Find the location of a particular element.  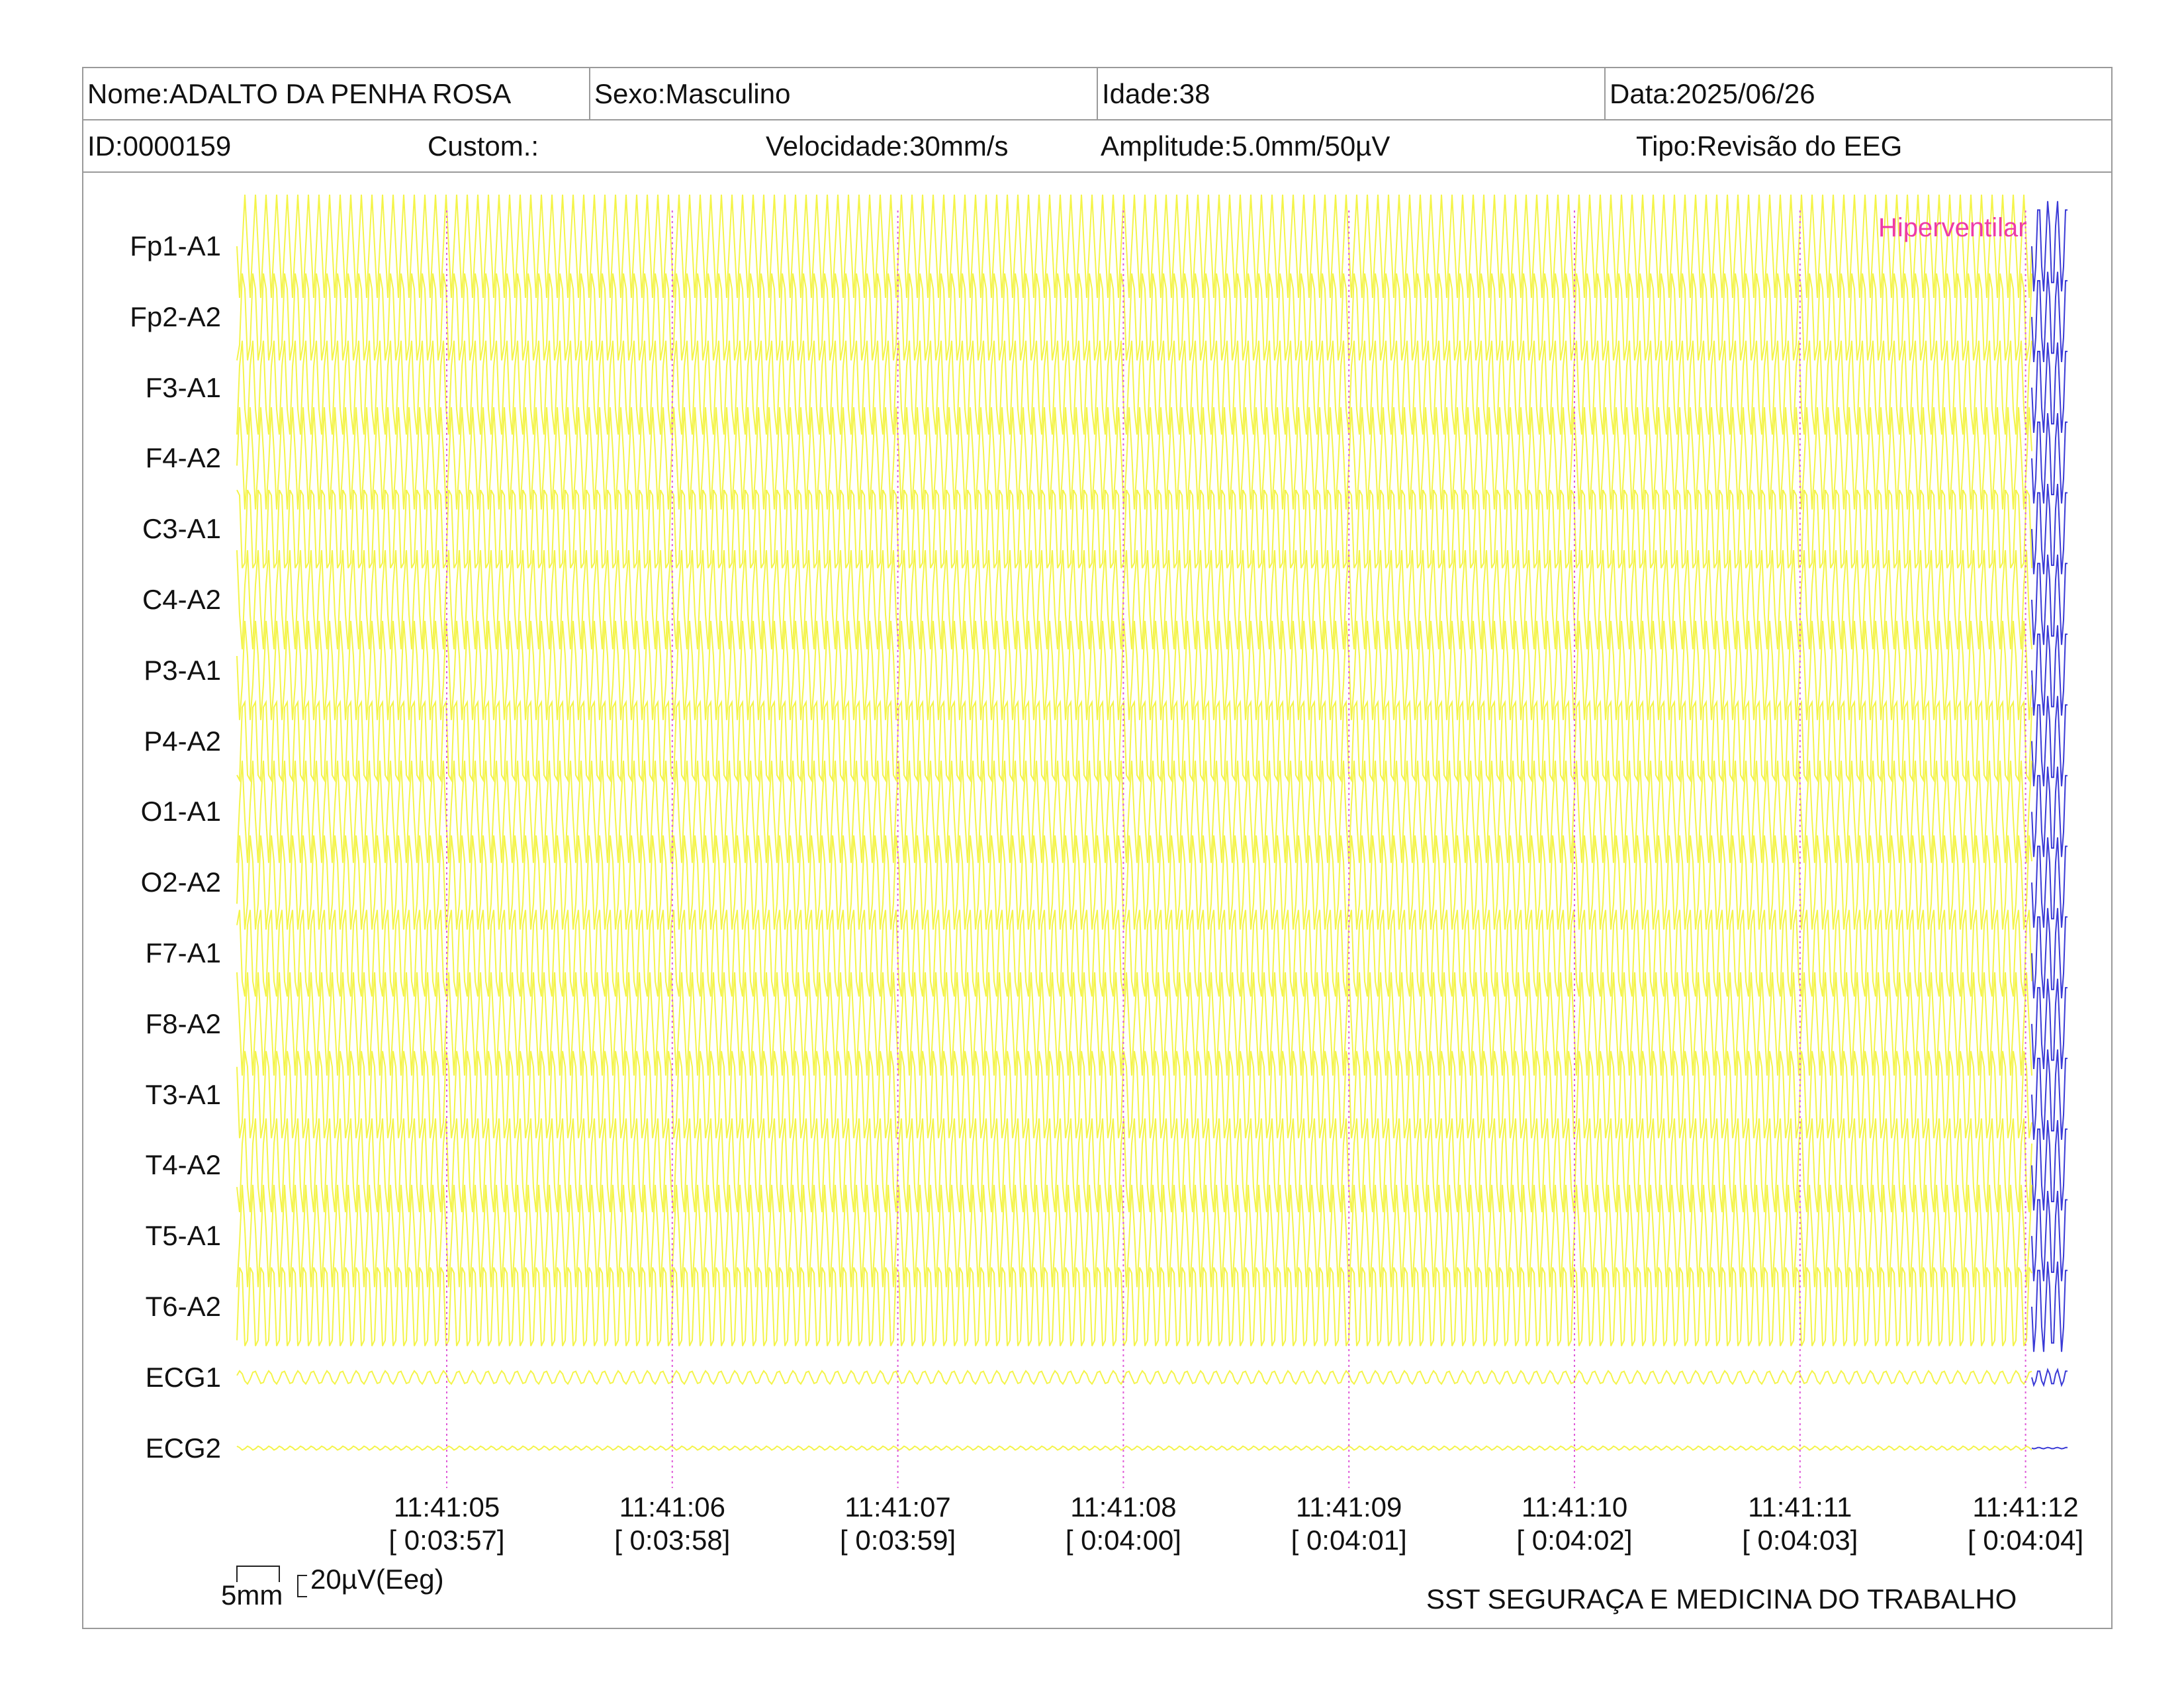

channel-label: F7-A1 is located at coordinates (183, 952).